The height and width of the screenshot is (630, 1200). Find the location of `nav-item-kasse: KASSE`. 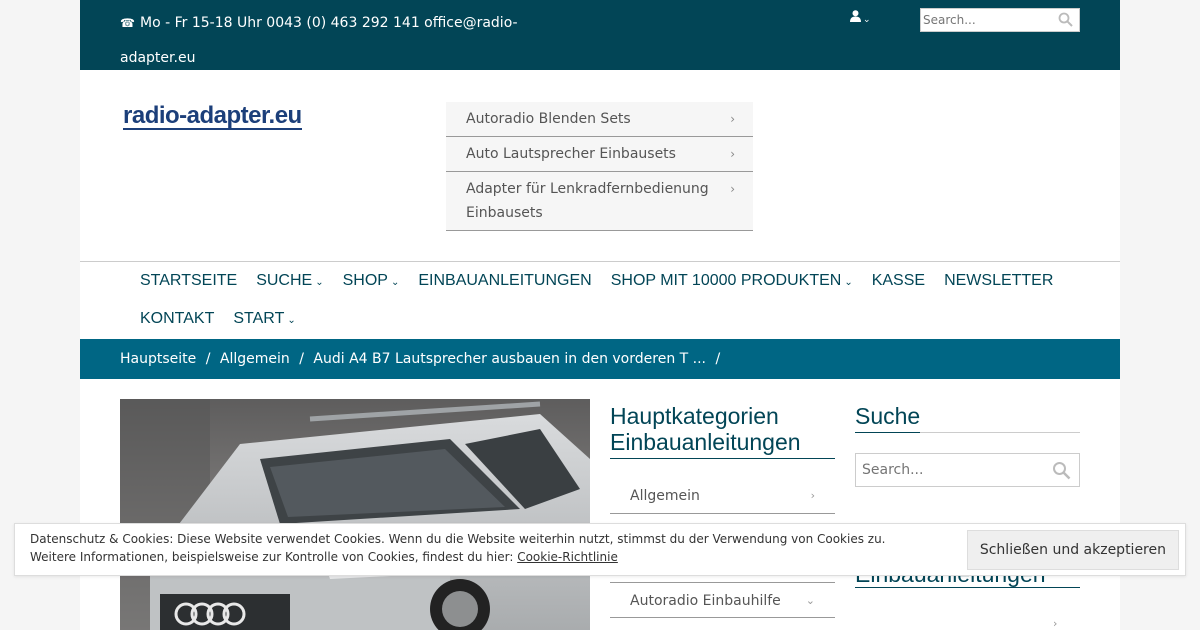

nav-item-kasse: KASSE is located at coordinates (898, 281).